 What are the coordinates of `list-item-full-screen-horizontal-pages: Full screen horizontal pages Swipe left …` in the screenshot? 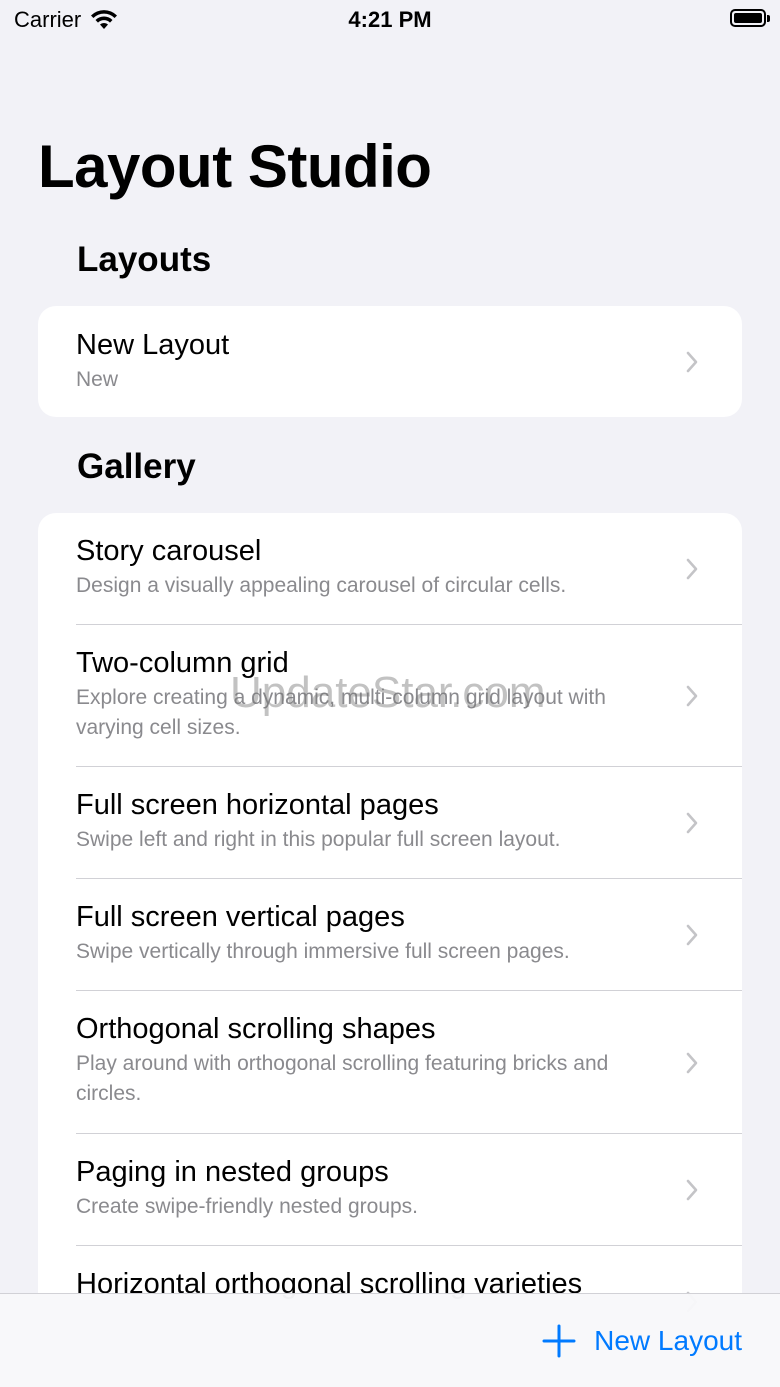 It's located at (390, 823).